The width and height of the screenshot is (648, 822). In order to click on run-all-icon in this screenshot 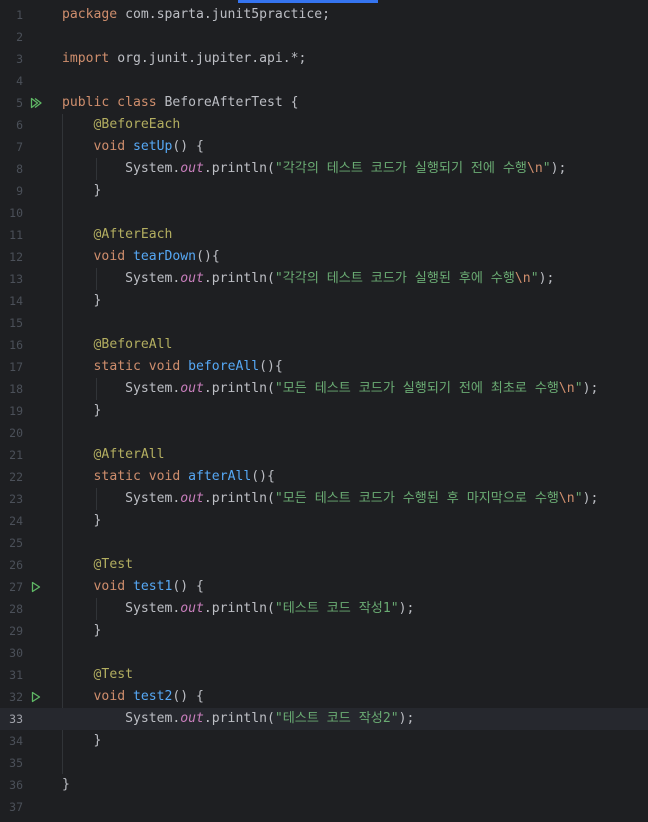, I will do `click(36, 103)`.